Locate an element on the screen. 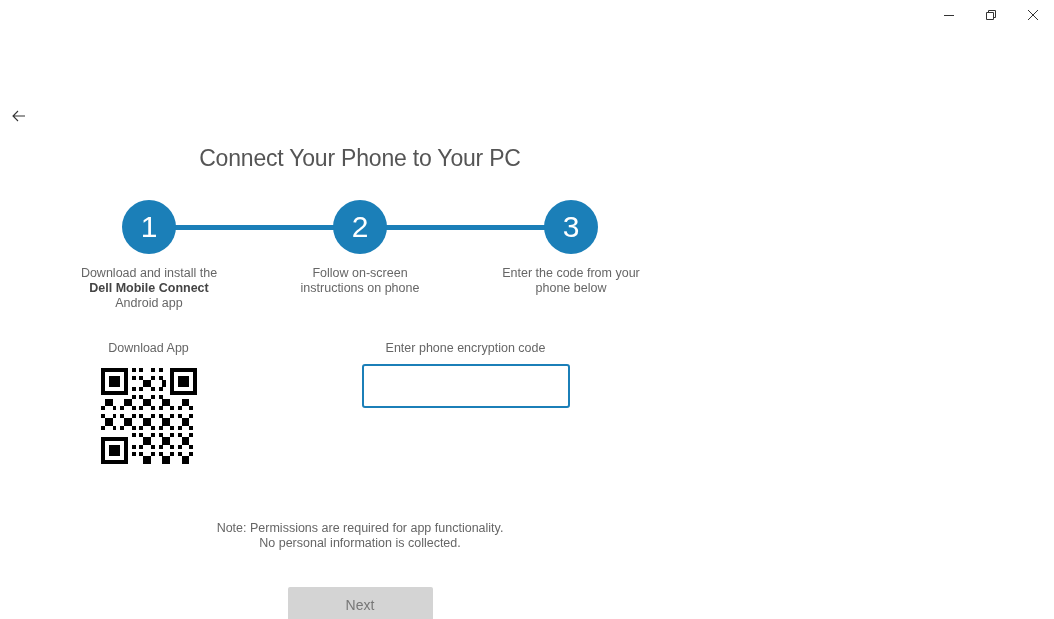 The width and height of the screenshot is (1054, 619). code-input-field is located at coordinates (465, 386).